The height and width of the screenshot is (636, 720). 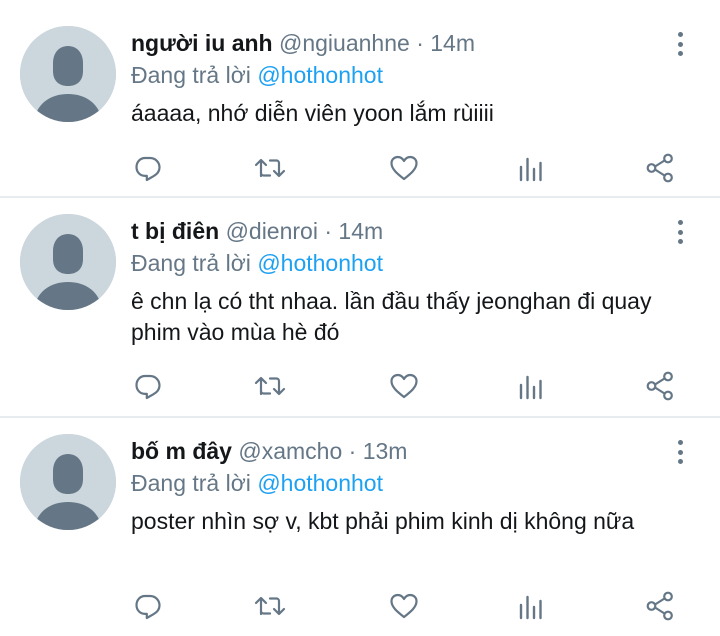 What do you see at coordinates (272, 231) in the screenshot?
I see `handle: @dienroi` at bounding box center [272, 231].